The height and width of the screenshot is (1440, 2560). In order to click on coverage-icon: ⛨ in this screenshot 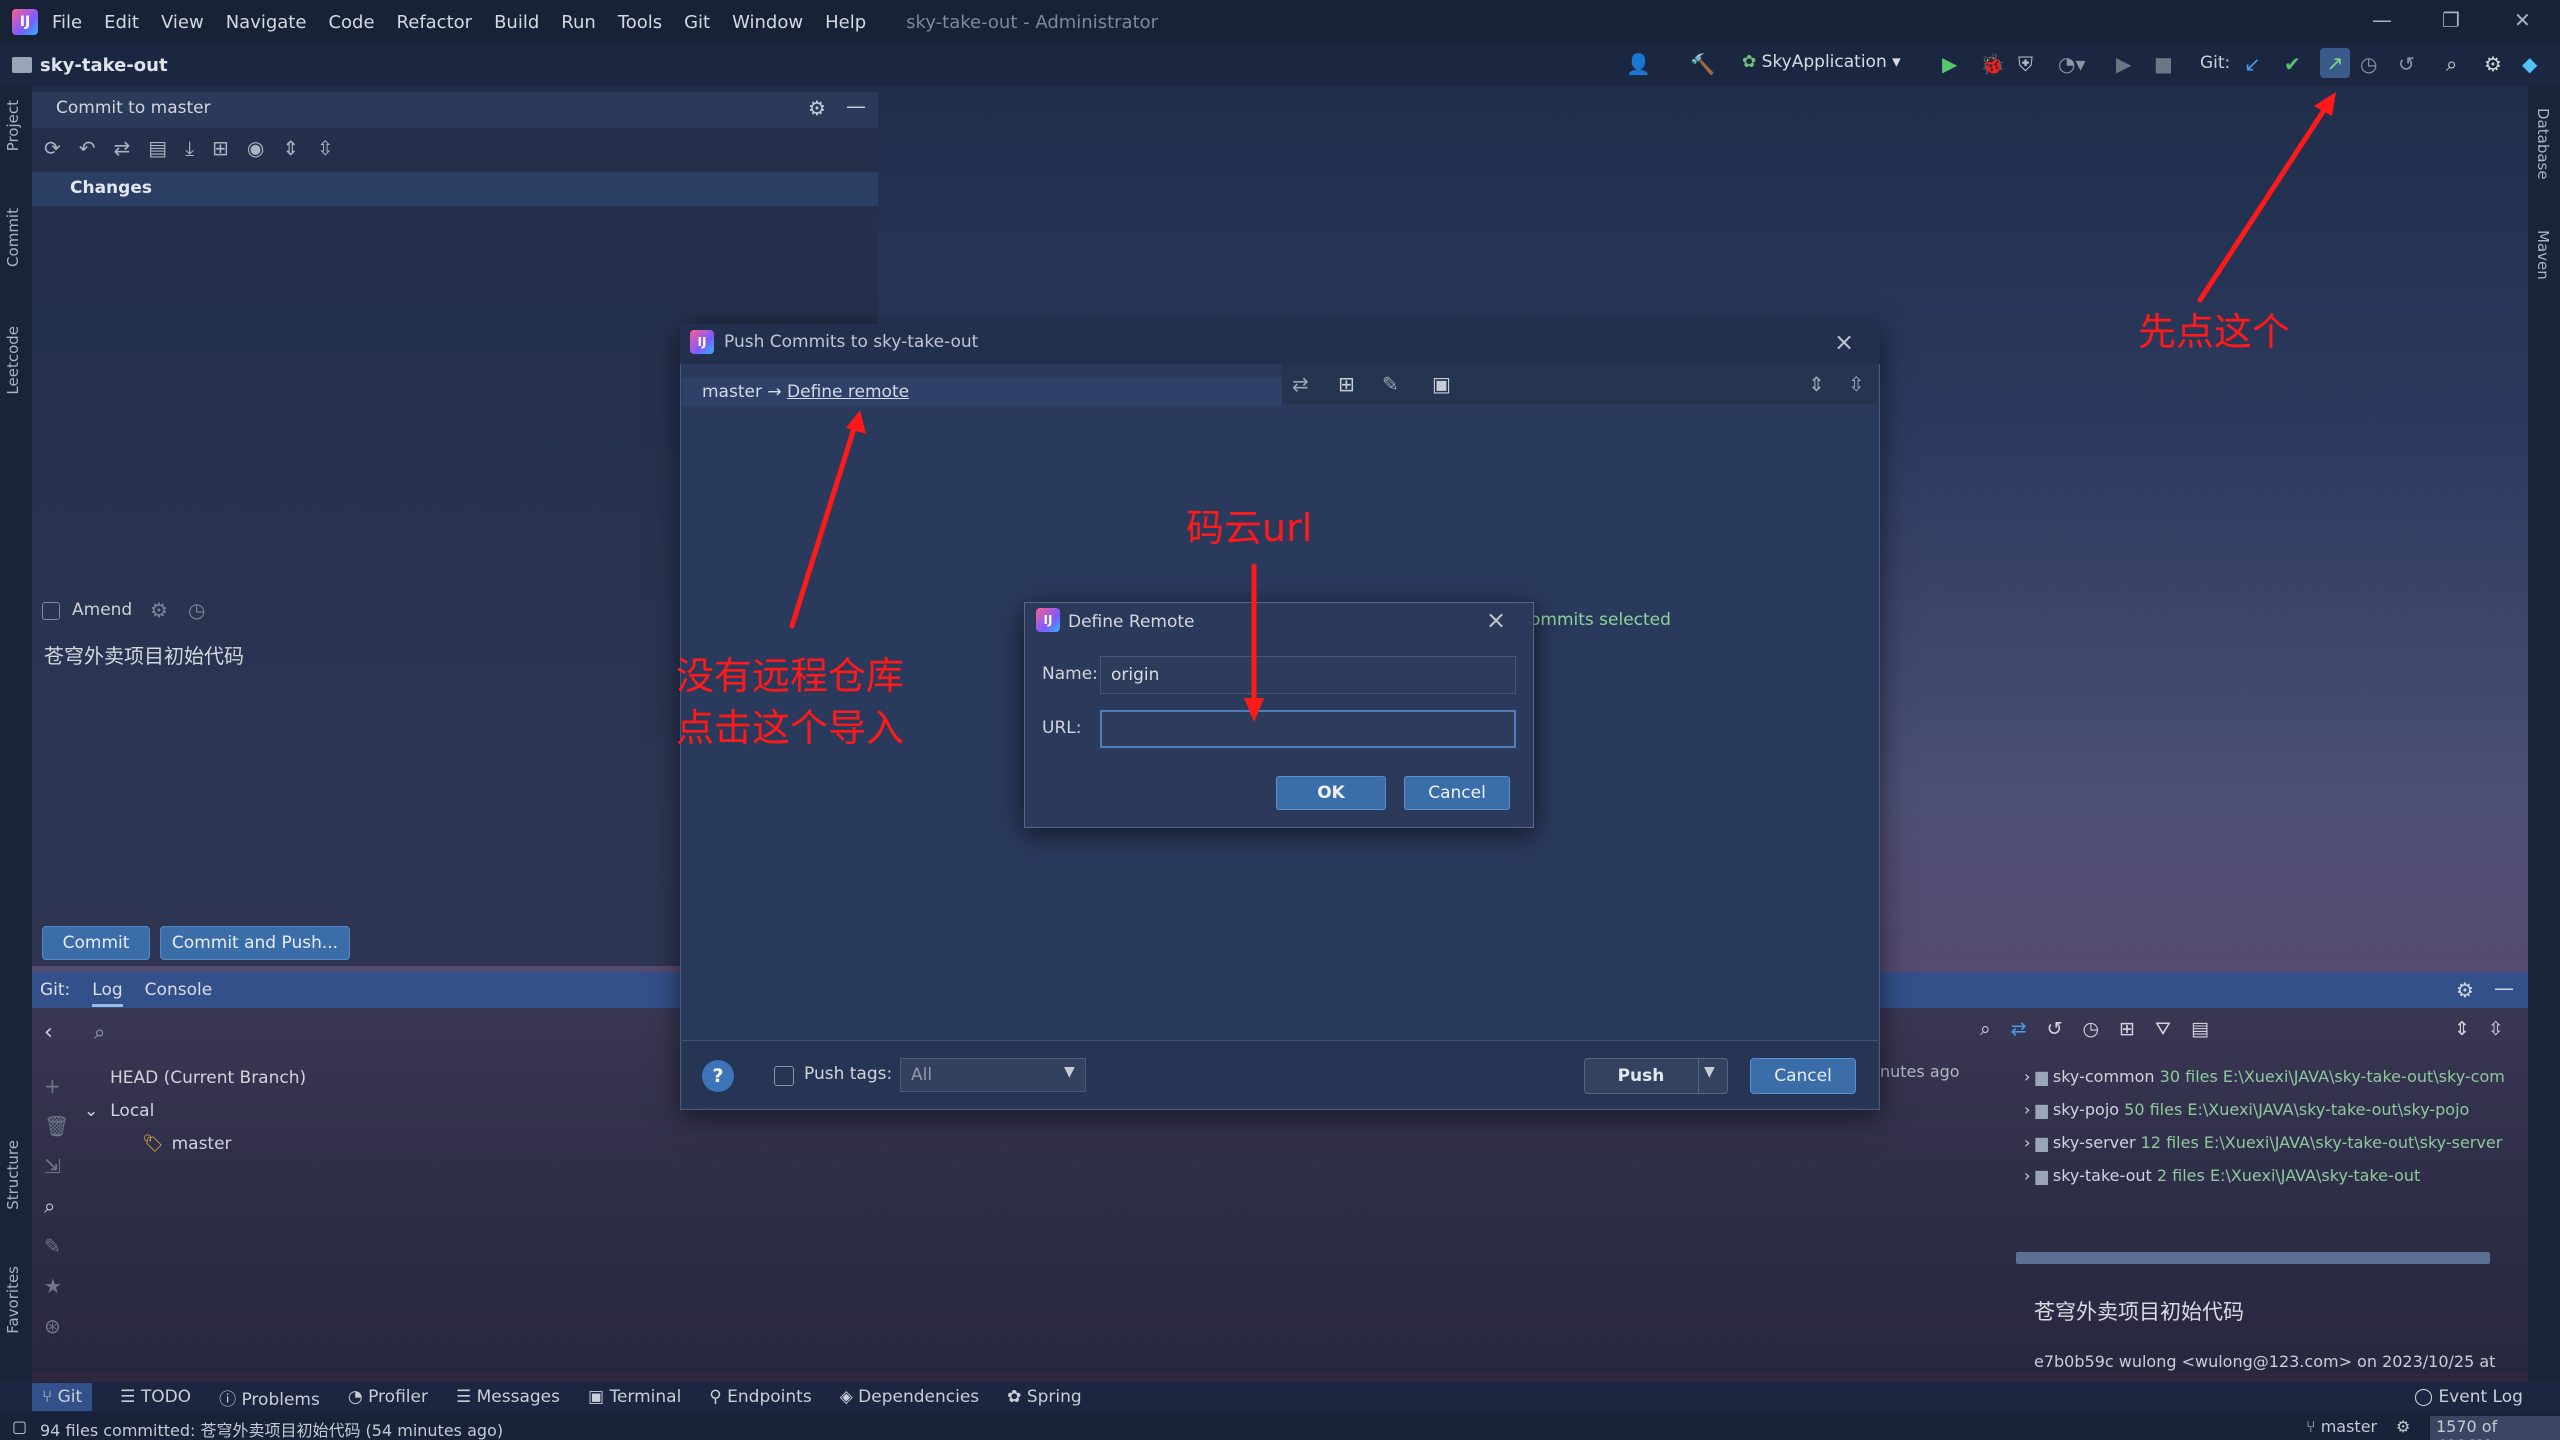, I will do `click(2025, 64)`.